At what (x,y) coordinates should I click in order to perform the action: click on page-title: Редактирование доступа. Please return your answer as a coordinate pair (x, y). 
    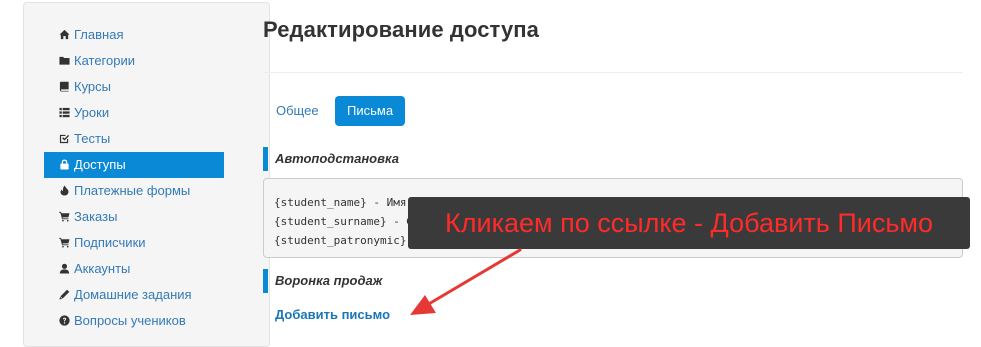
    Looking at the image, I should click on (401, 29).